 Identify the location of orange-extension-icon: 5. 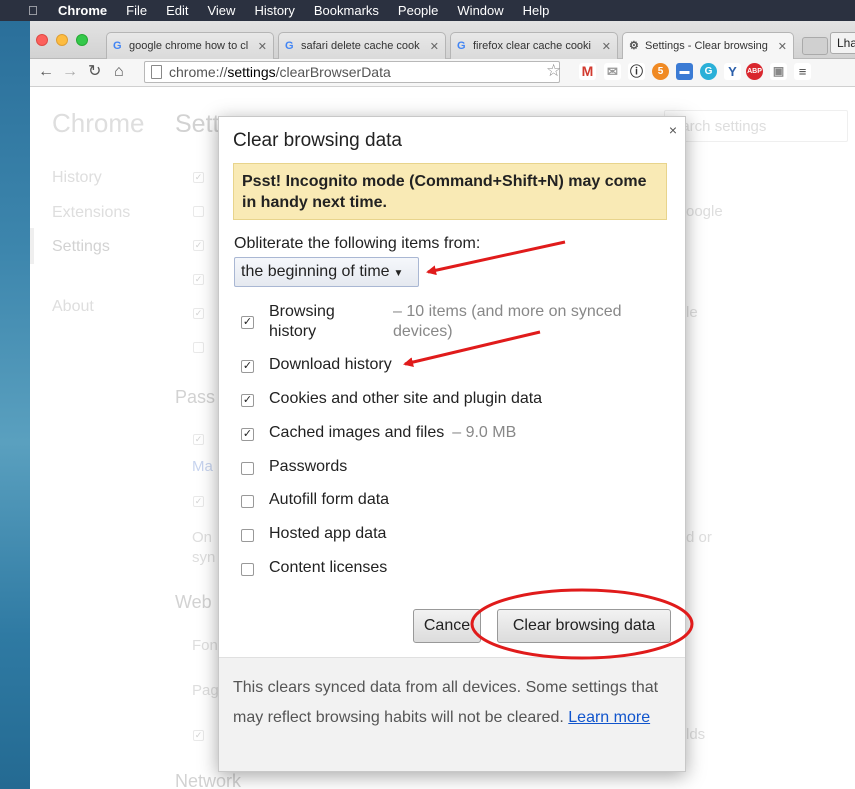
(660, 71).